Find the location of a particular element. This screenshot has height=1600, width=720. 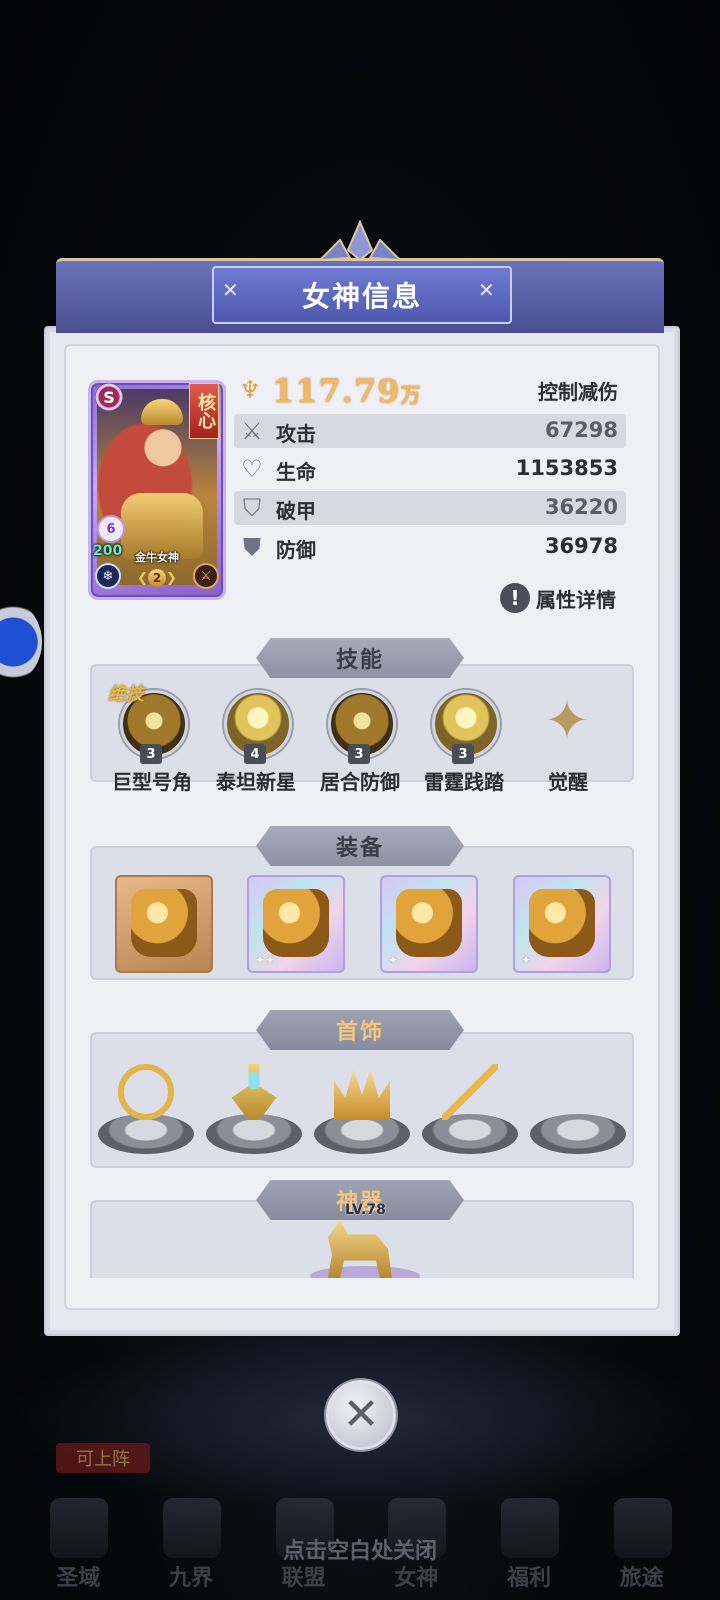

ice-element-icon: ❄ is located at coordinates (108, 576).